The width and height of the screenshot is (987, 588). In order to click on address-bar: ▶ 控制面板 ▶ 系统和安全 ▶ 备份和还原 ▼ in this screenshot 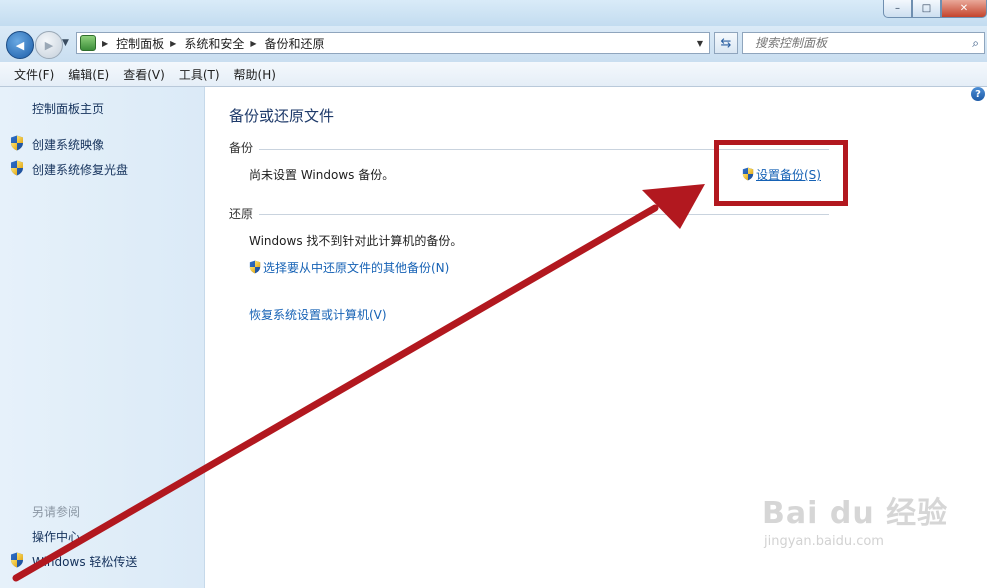, I will do `click(393, 43)`.